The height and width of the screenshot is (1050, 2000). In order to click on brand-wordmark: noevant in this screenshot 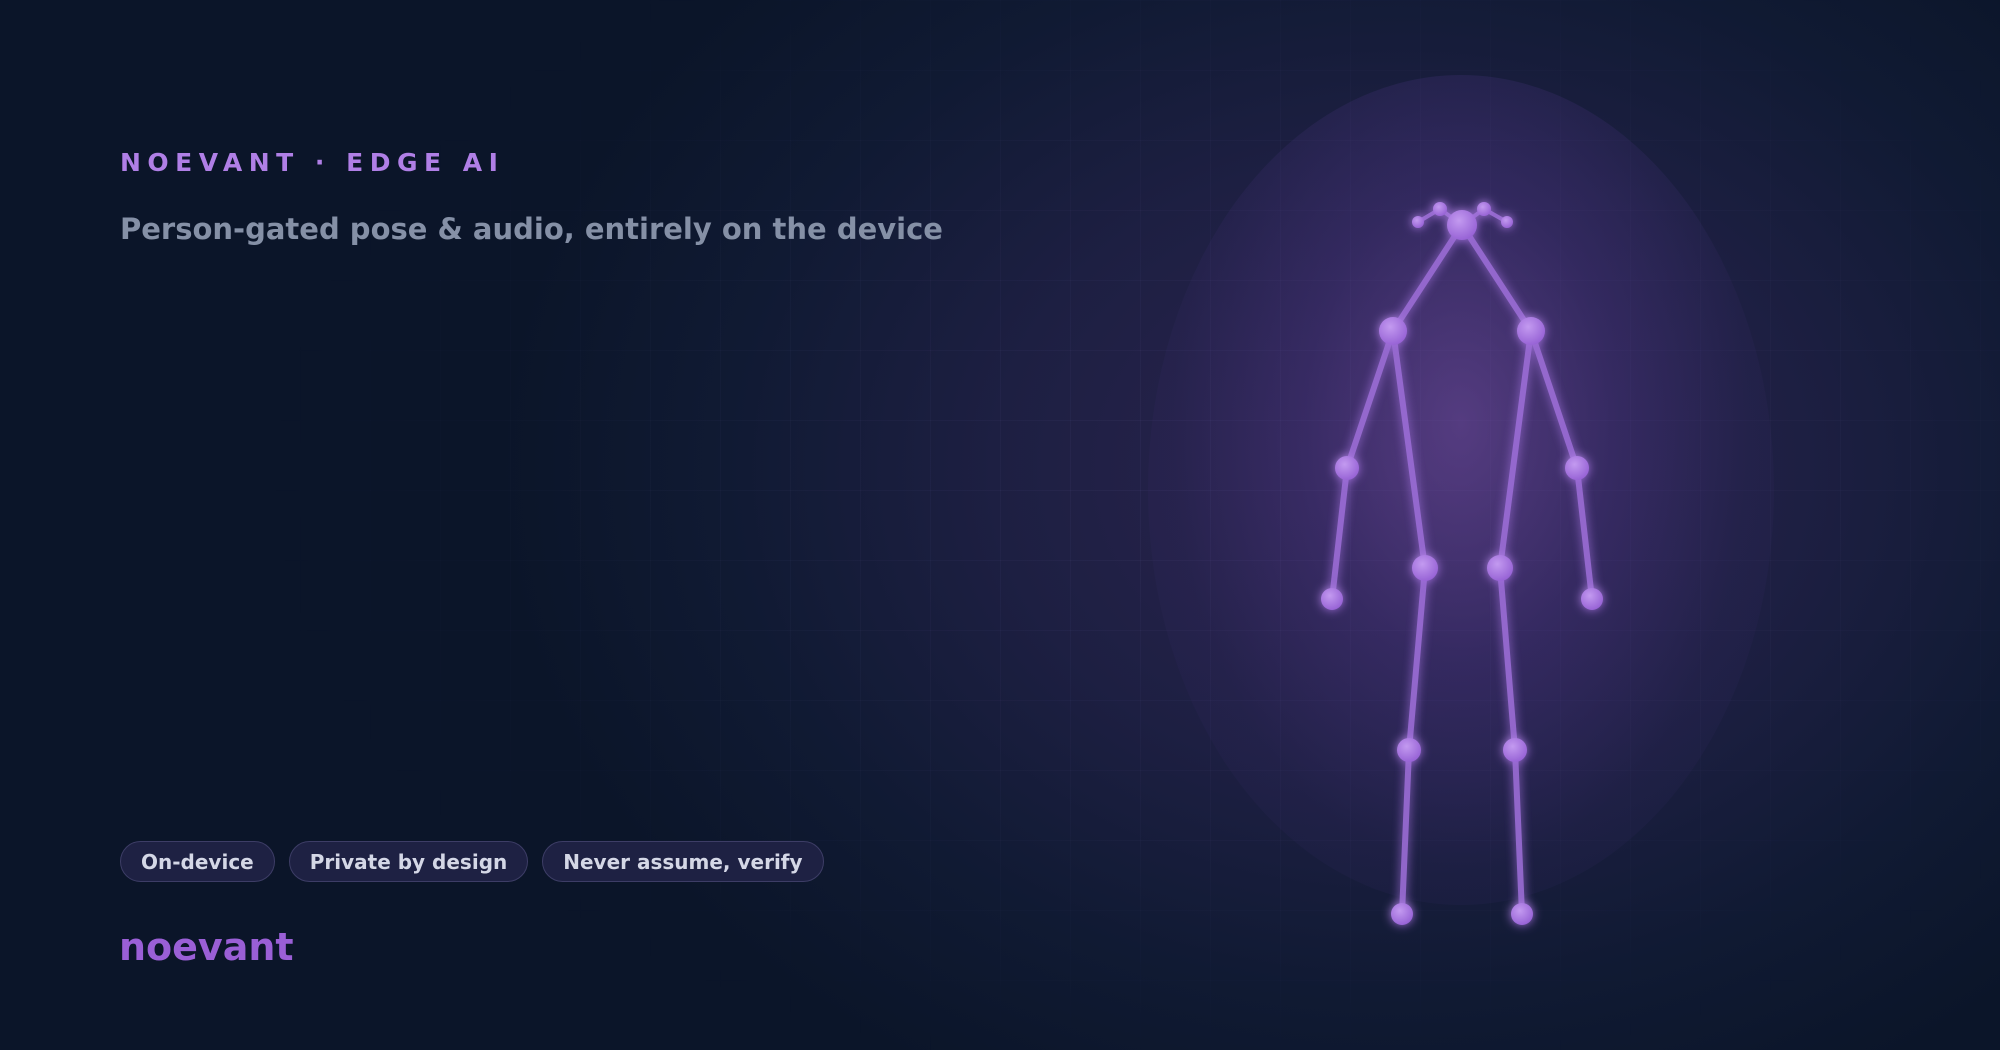, I will do `click(206, 947)`.